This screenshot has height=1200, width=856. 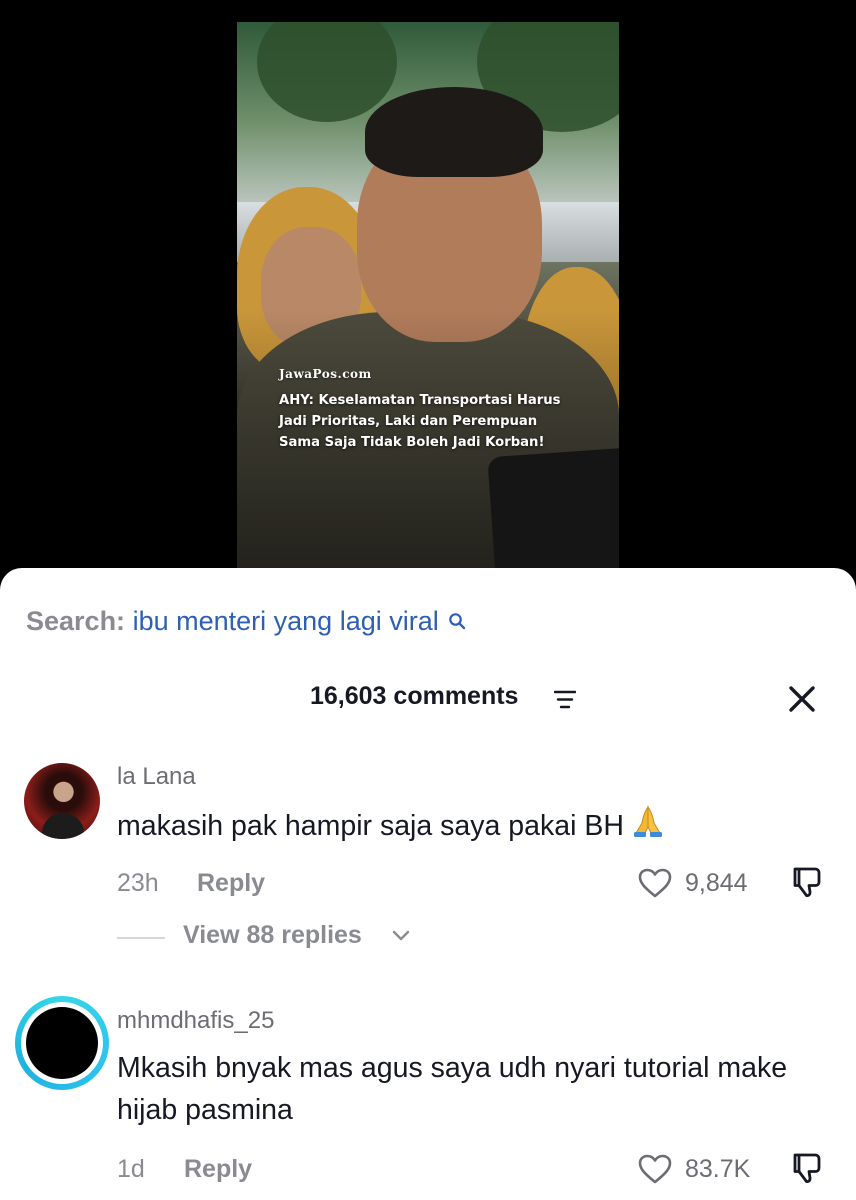 What do you see at coordinates (401, 938) in the screenshot?
I see `chevron-down-icon` at bounding box center [401, 938].